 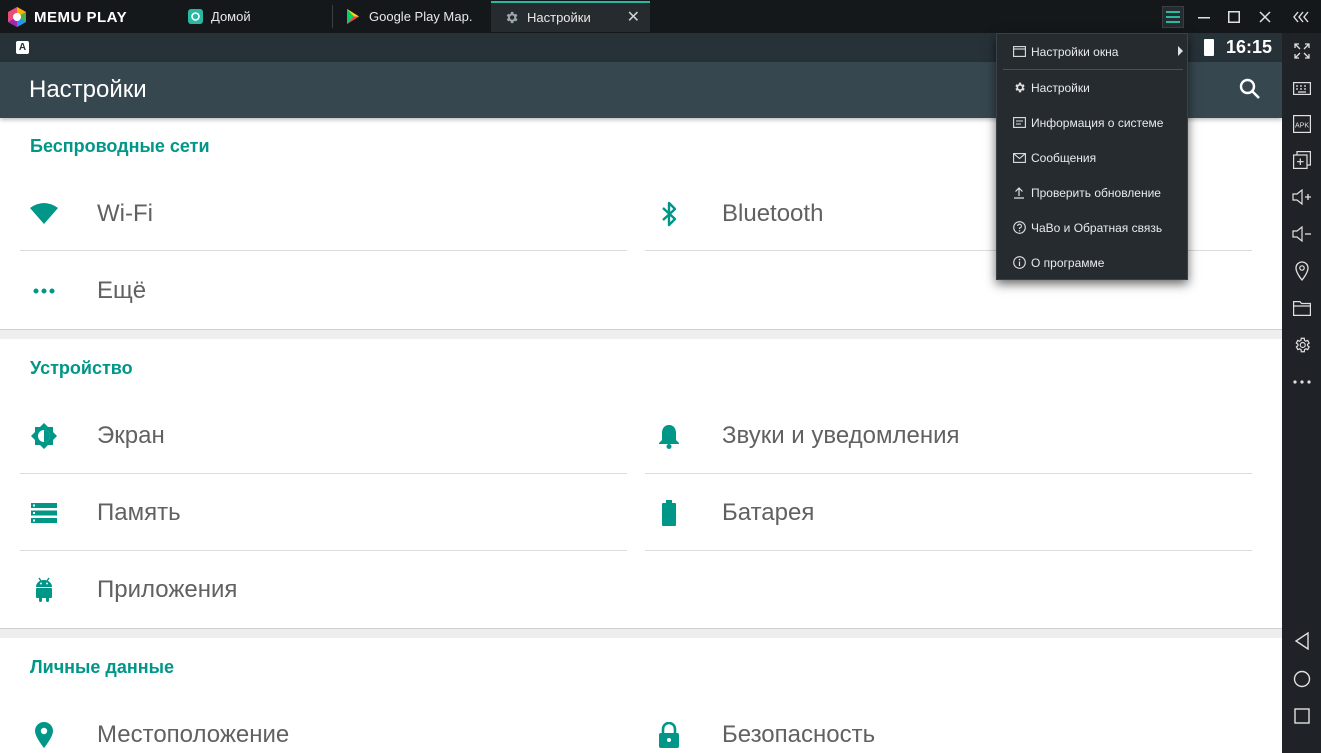 I want to click on settings-item-location: Местоположение, so click(x=323, y=725).